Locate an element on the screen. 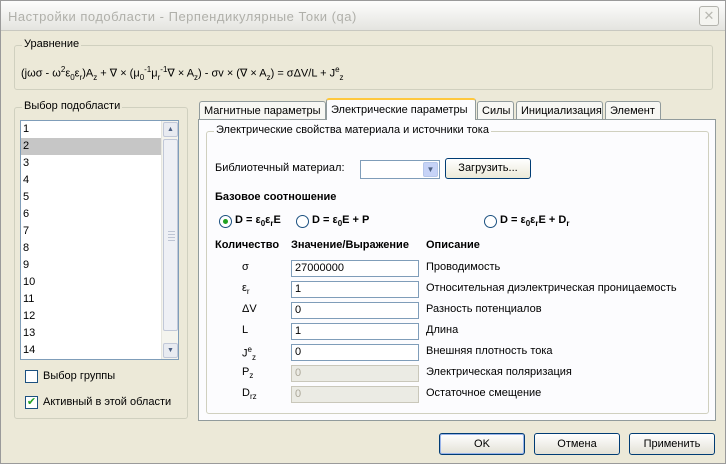  subdomain-list: 1 2 3 4 5 6 7 8 9 10 11 12 13 14 ▲ — — — — ▼ is located at coordinates (99, 240).